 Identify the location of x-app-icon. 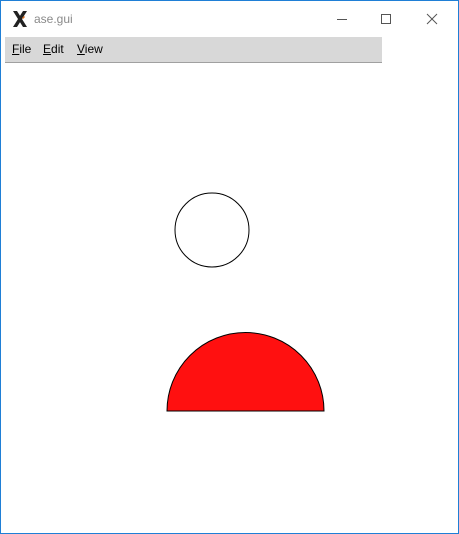
(20, 19).